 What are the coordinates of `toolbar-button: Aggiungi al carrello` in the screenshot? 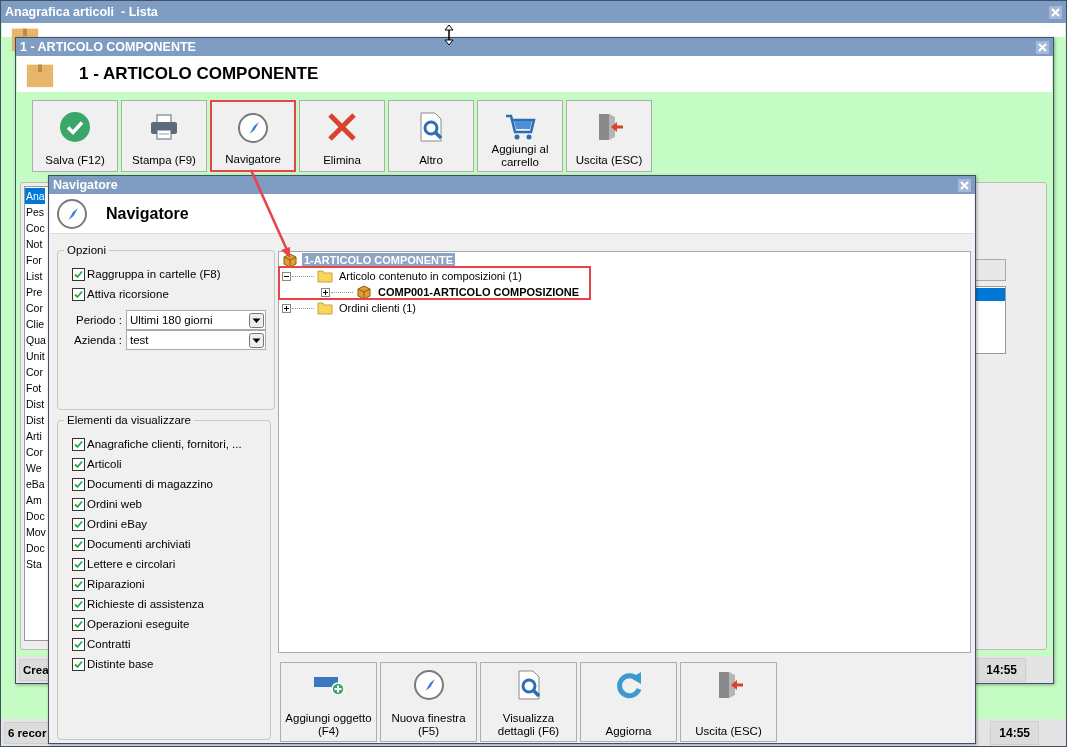 It's located at (520, 136).